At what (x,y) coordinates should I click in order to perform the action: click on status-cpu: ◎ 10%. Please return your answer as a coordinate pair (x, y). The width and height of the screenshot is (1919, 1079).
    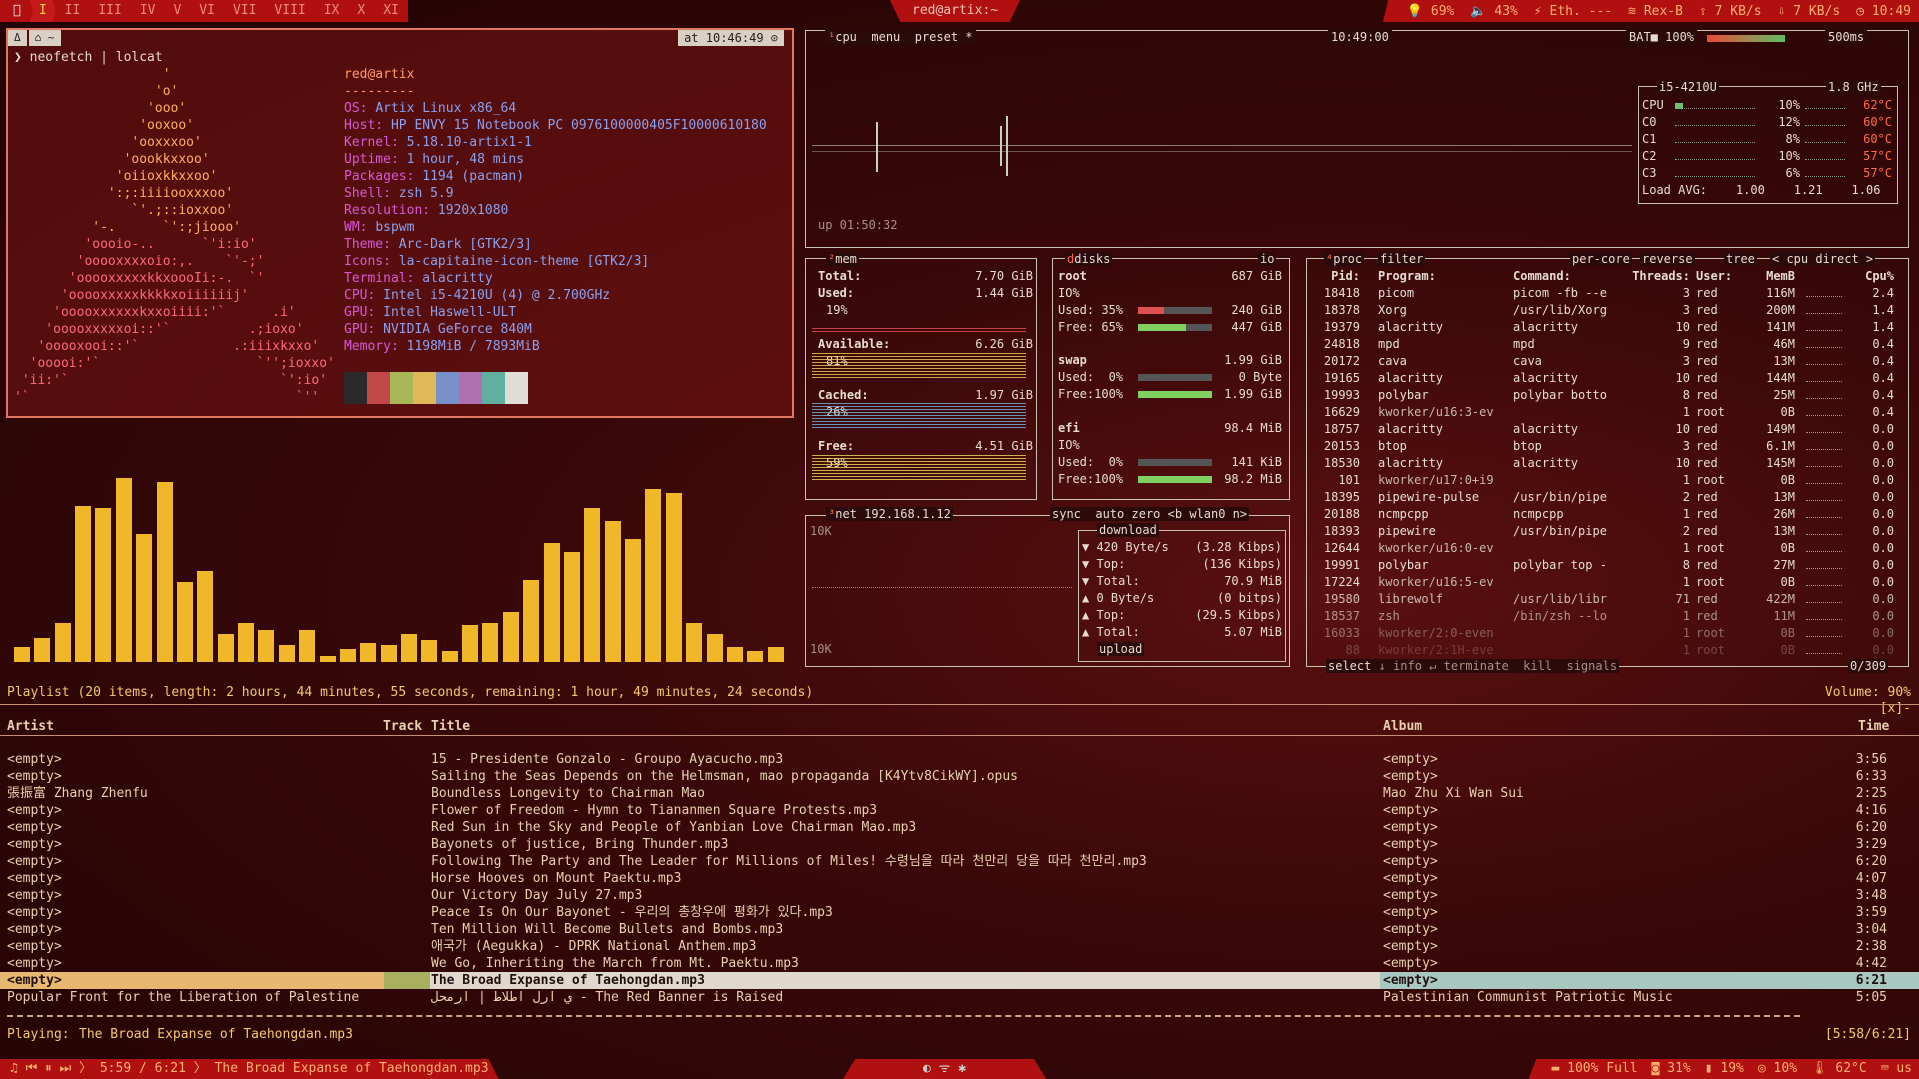
    Looking at the image, I should click on (1777, 1069).